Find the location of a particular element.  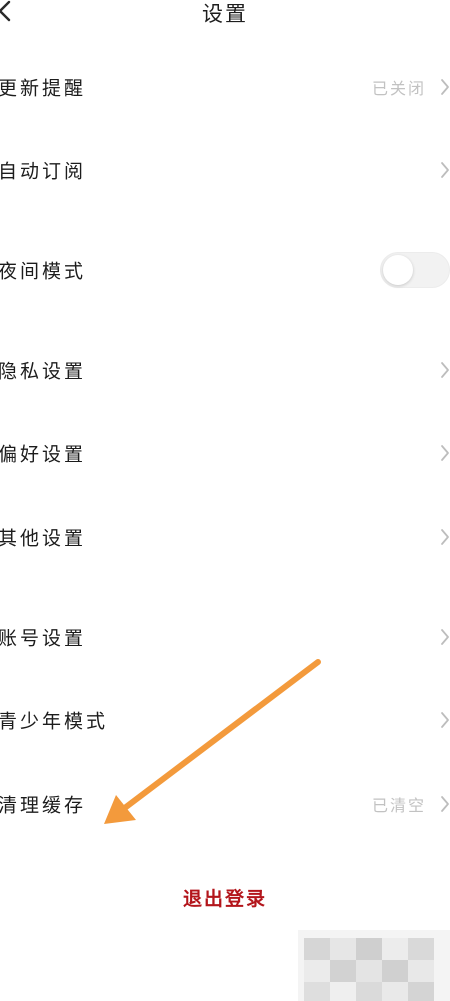

settings-row-preferences: 偏好设置 is located at coordinates (225, 453).